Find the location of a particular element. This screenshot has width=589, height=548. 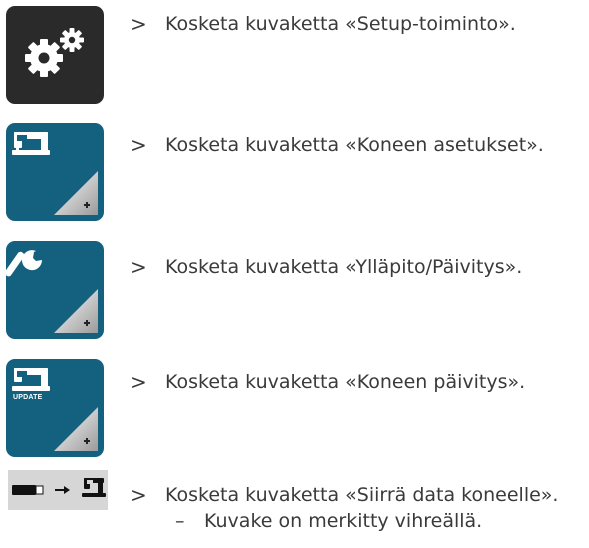

step-3-text: Kosketa kuvaketta «Ylläpito/Päivitys». is located at coordinates (344, 267).